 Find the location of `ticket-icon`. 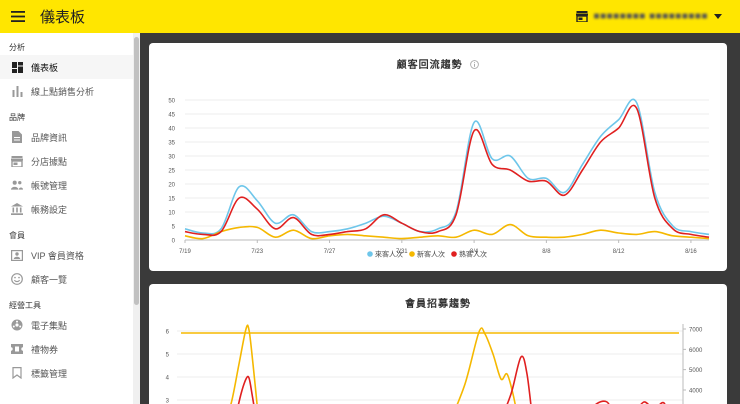

ticket-icon is located at coordinates (17, 349).